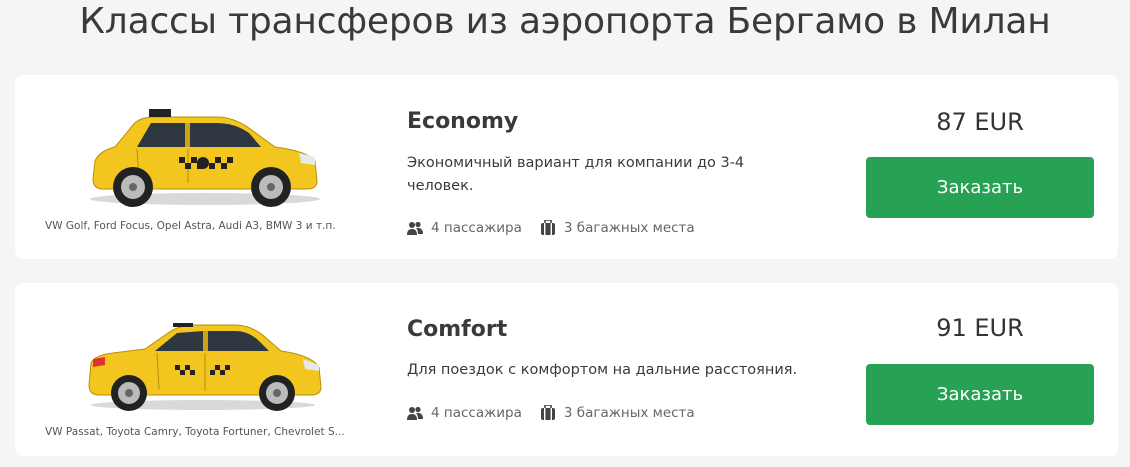 The width and height of the screenshot is (1130, 467). Describe the element at coordinates (980, 328) in the screenshot. I see `price: 91 EUR` at that location.